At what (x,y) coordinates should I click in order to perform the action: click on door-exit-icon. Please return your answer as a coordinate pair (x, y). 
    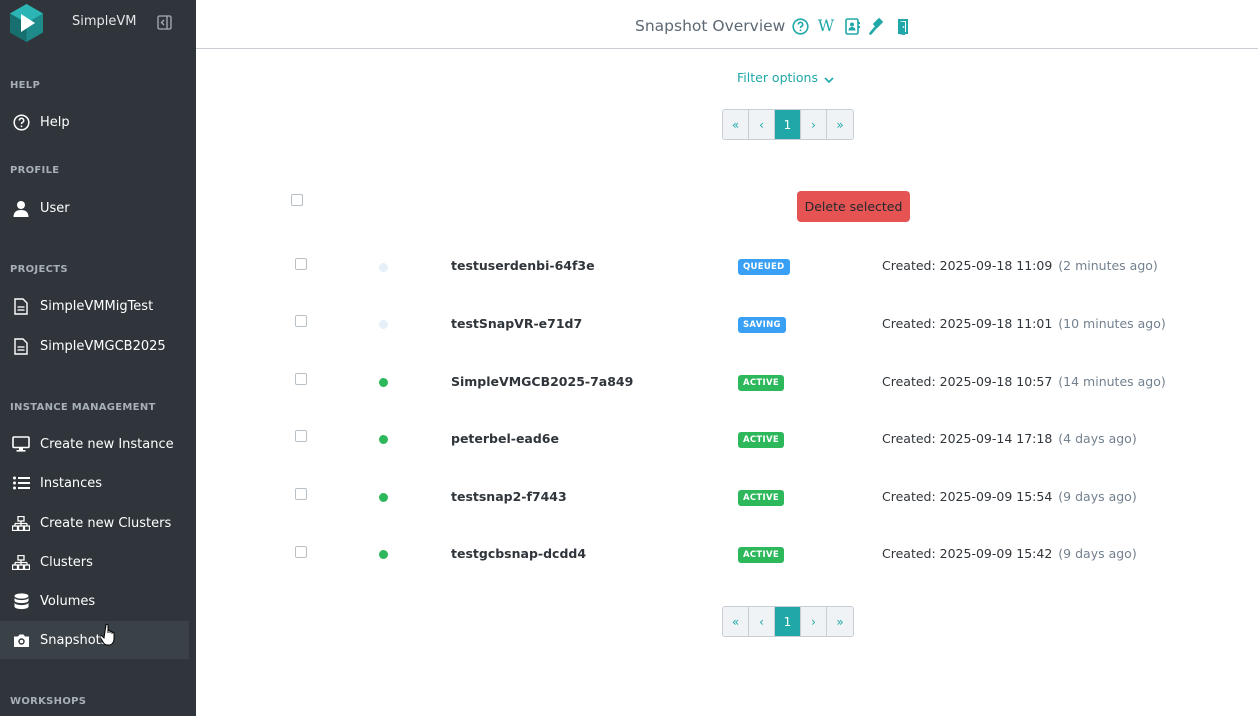
    Looking at the image, I should click on (904, 26).